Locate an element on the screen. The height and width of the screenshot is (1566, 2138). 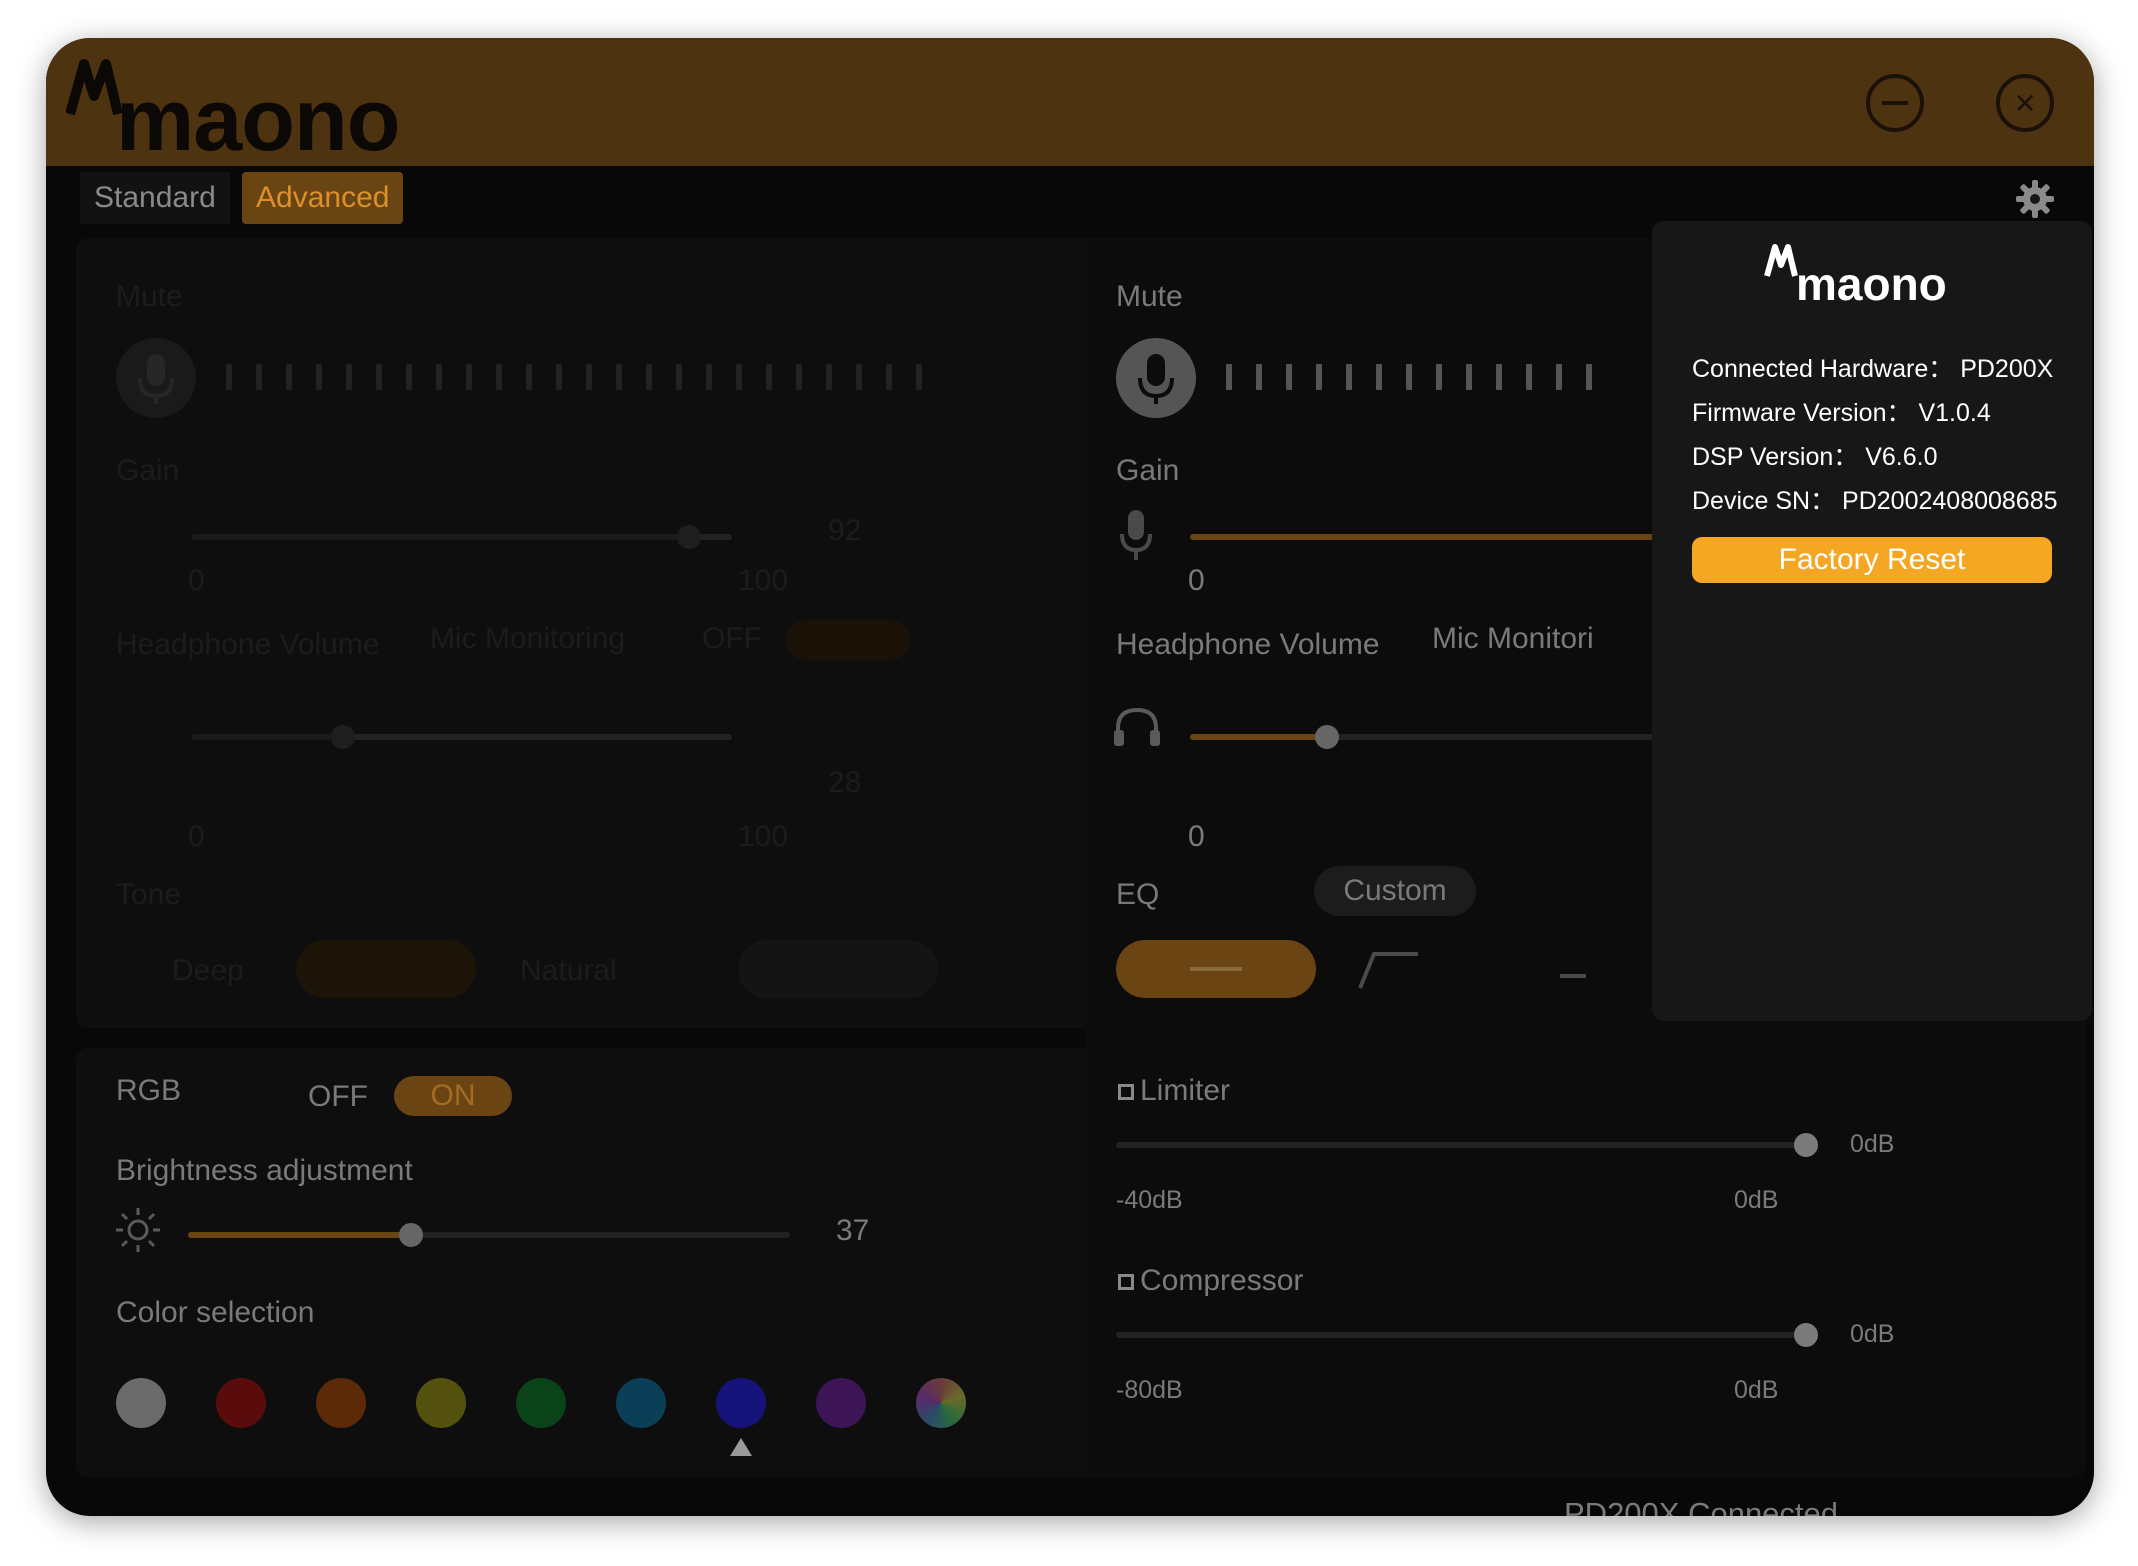
mic-monitoring-off-label: OFF is located at coordinates (732, 638).